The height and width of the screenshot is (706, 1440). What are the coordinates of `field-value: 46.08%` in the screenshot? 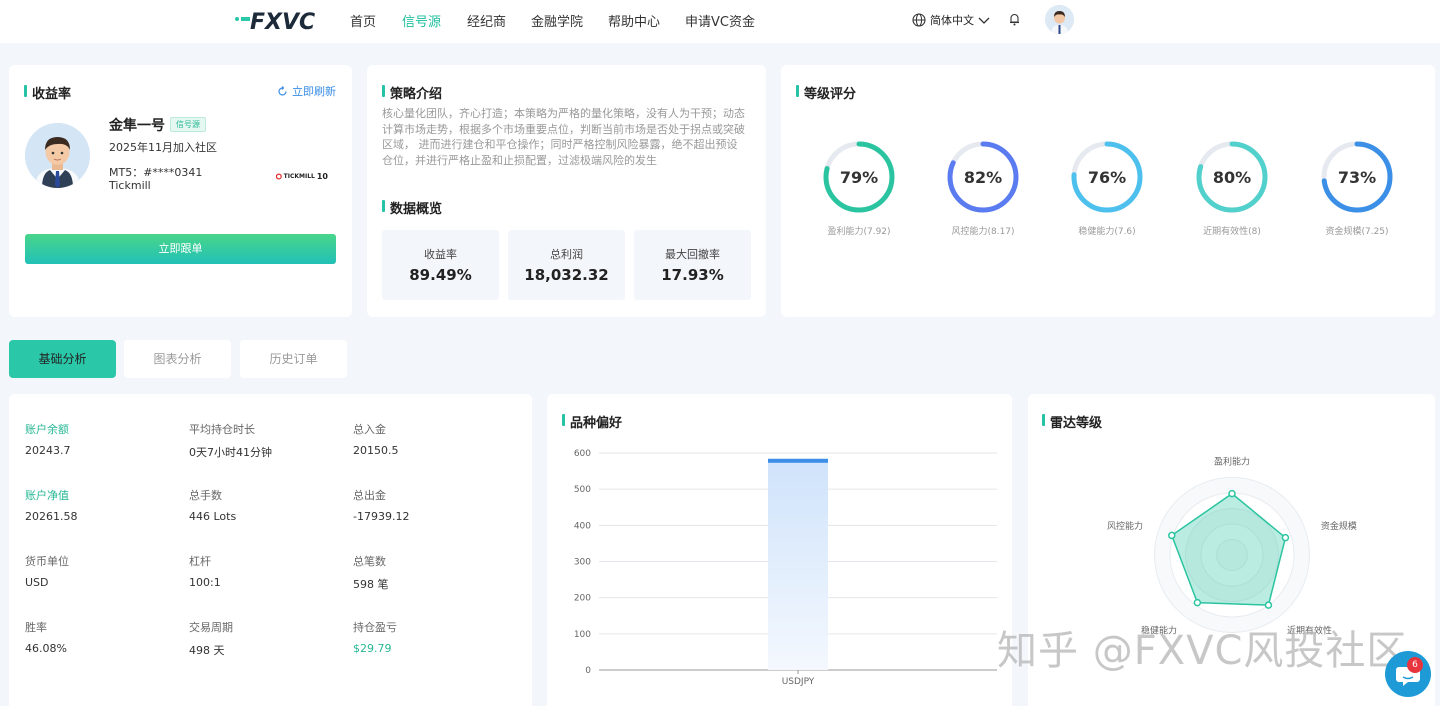 It's located at (46, 648).